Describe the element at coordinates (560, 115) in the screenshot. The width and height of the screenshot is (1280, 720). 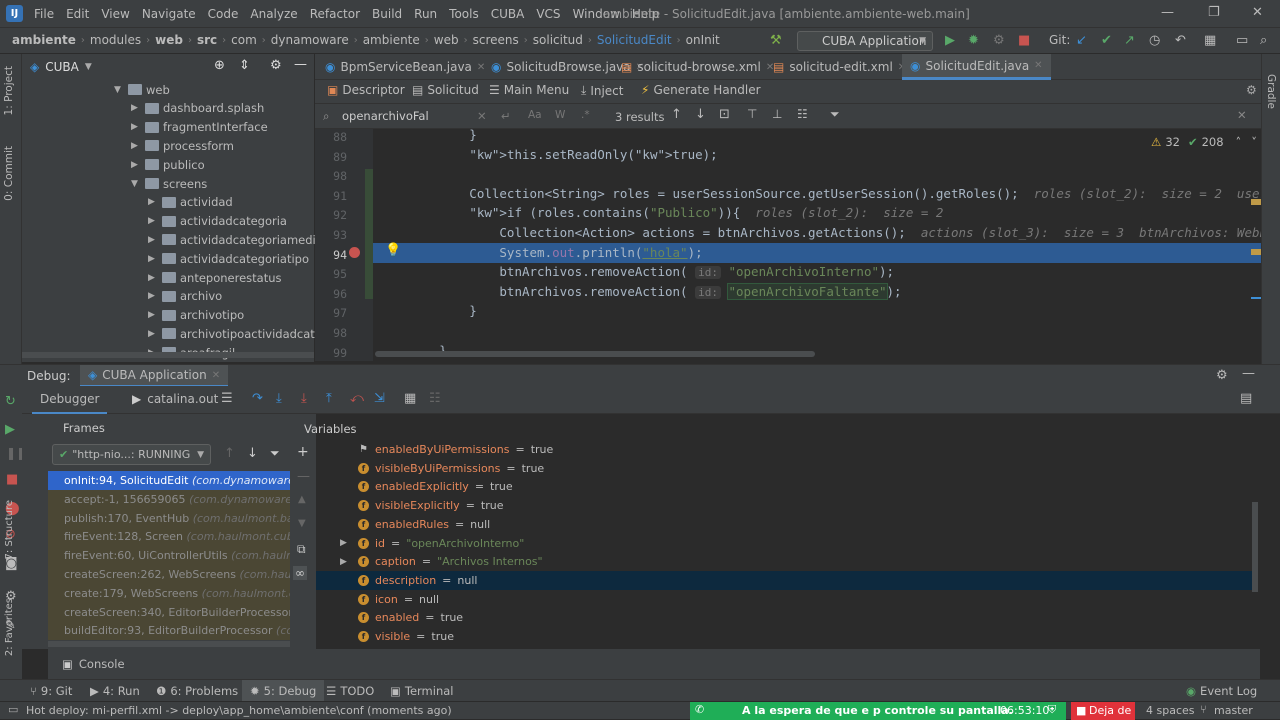
I see `whole-word-icon: W` at that location.